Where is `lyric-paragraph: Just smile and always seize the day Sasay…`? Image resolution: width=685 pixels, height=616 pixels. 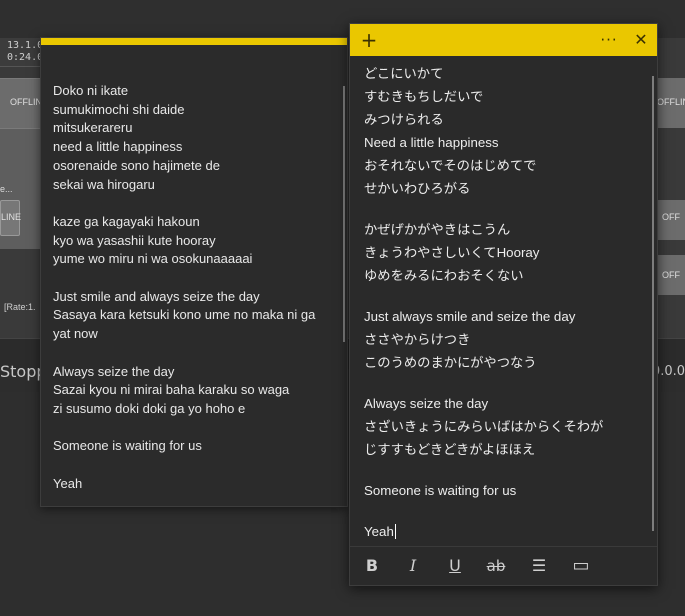 lyric-paragraph: Just smile and always seize the day Sasay… is located at coordinates (192, 316).